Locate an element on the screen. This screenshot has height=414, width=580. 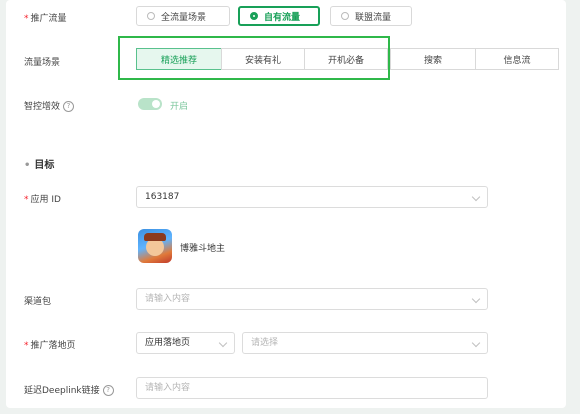
radio-all-traffic: 全流量场景 is located at coordinates (183, 16).